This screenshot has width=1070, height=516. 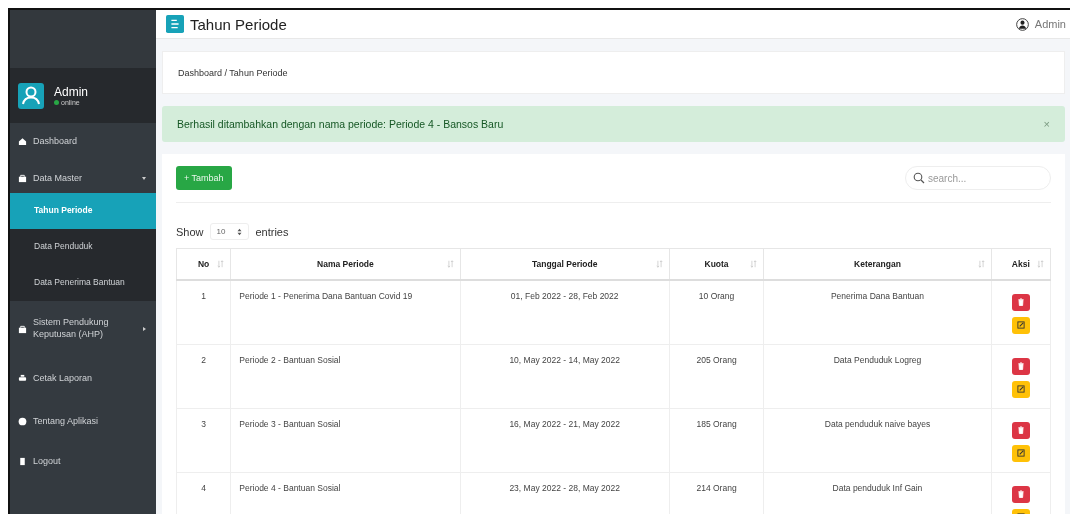 What do you see at coordinates (564, 295) in the screenshot?
I see `table-cell: 01, Feb 2022 - 28, Feb 2022` at bounding box center [564, 295].